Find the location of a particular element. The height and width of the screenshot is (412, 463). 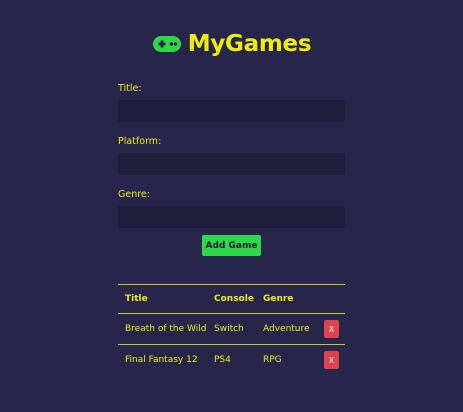

genre-label: Genre: is located at coordinates (134, 194).